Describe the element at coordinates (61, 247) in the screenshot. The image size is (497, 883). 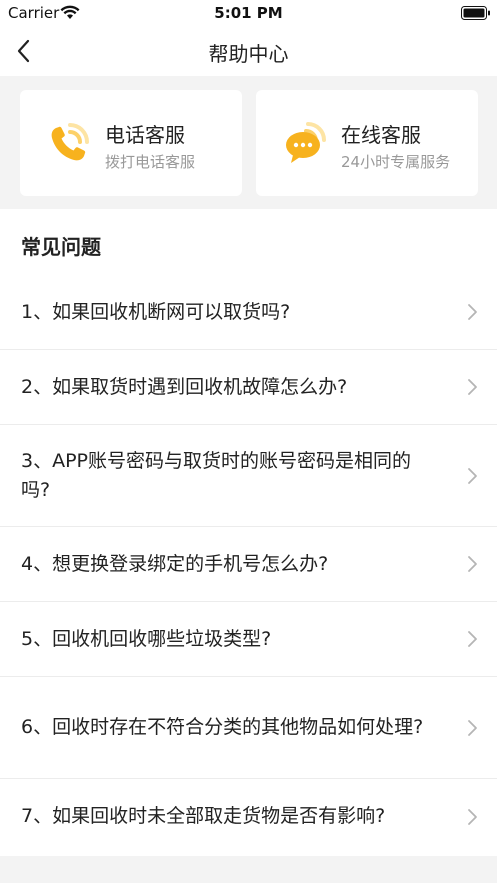
I see `faq-title: 常见问题` at that location.